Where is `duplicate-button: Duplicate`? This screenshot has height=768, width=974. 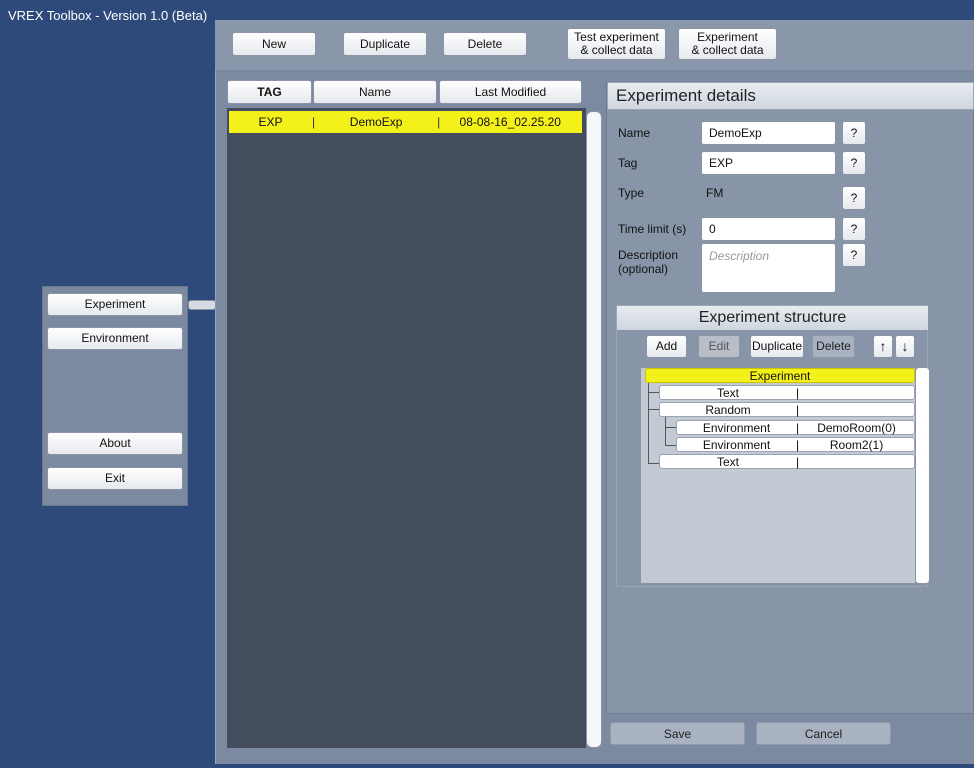
duplicate-button: Duplicate is located at coordinates (385, 44).